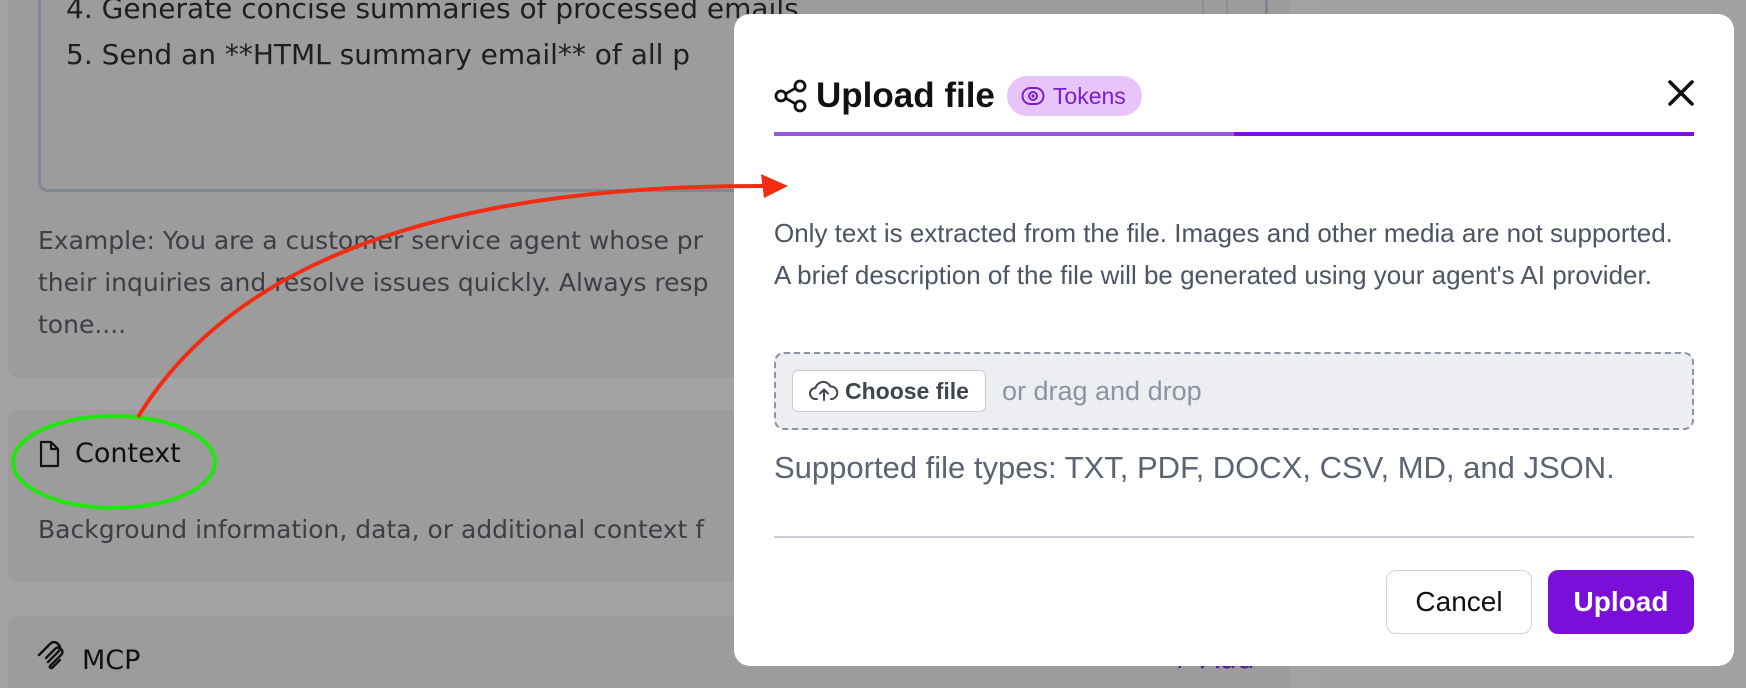  I want to click on modal-title: Upload file, so click(905, 95).